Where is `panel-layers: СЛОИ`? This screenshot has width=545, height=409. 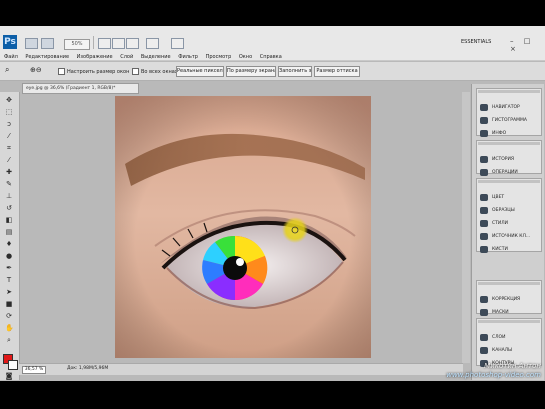
panel-layers: СЛОИ is located at coordinates (492, 334).